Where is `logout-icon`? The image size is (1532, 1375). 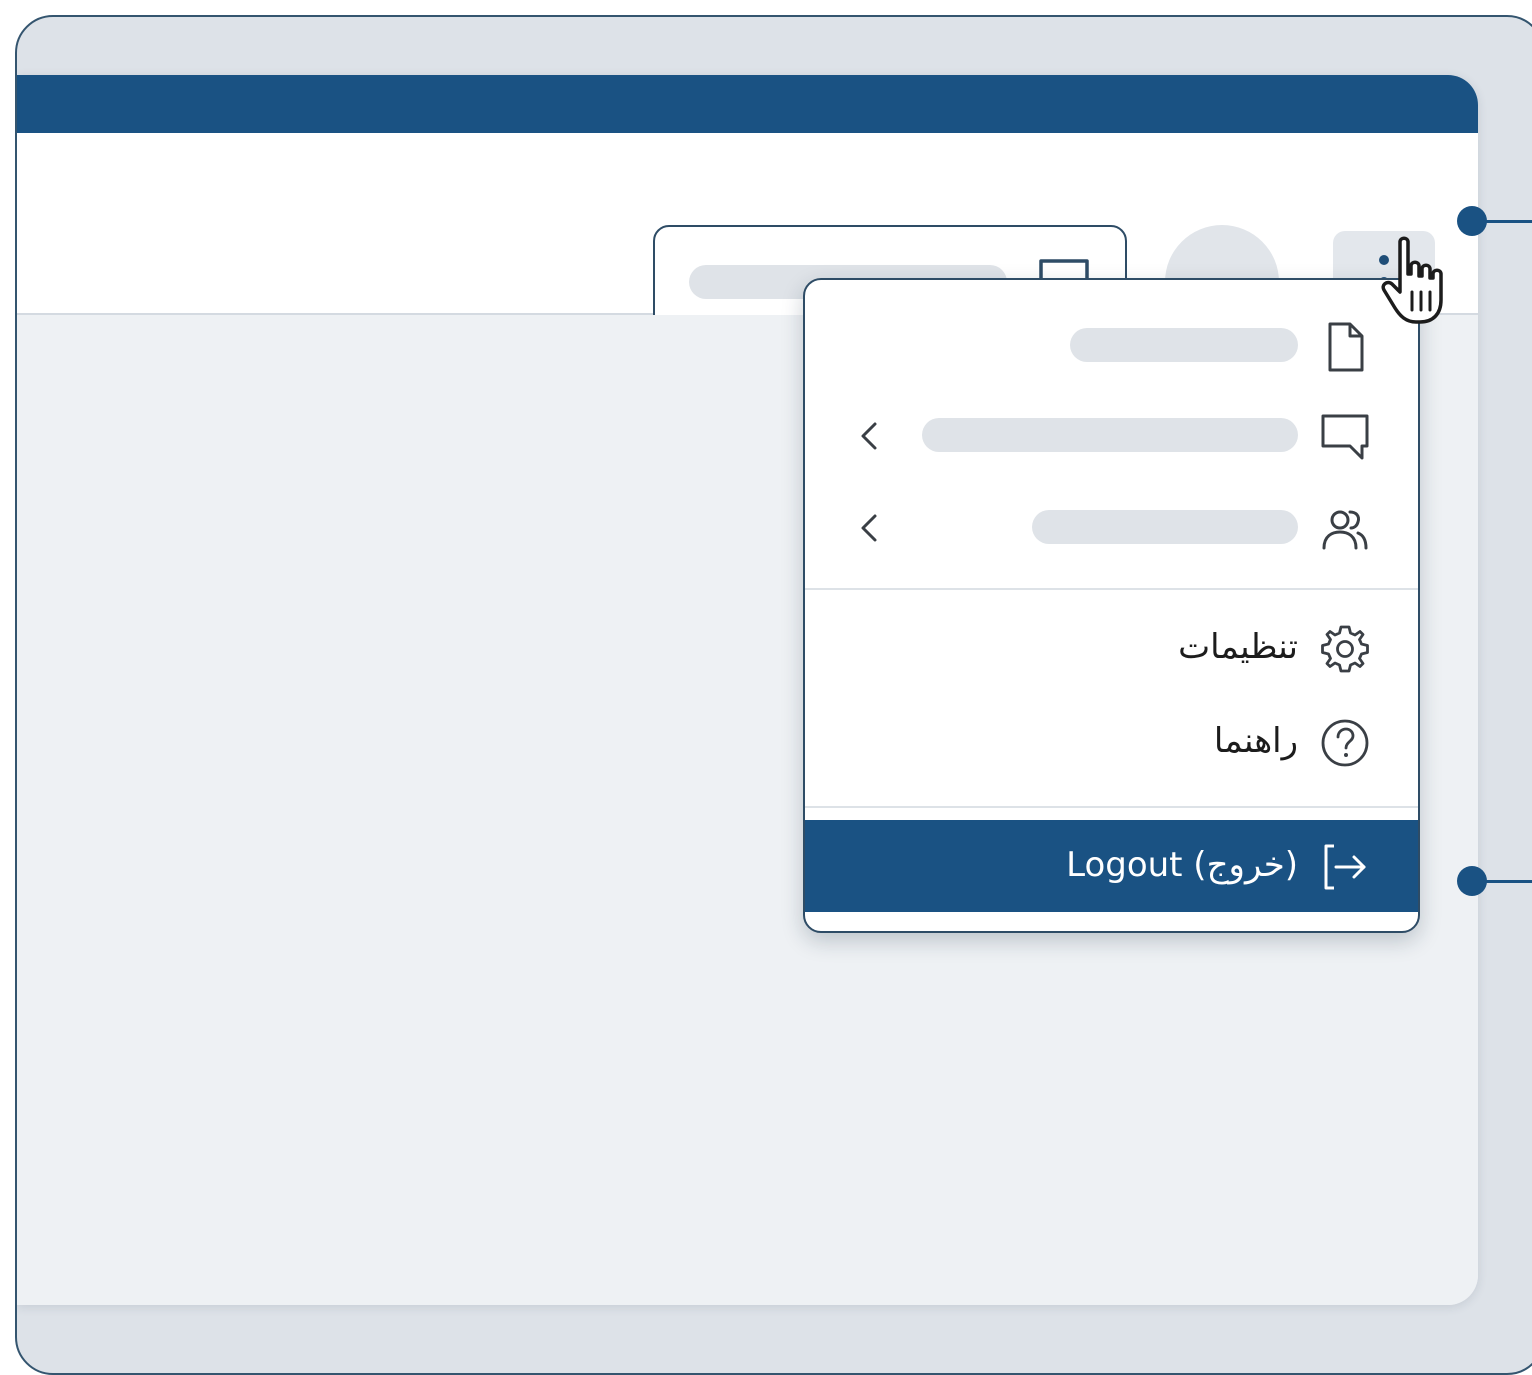
logout-icon is located at coordinates (1345, 867).